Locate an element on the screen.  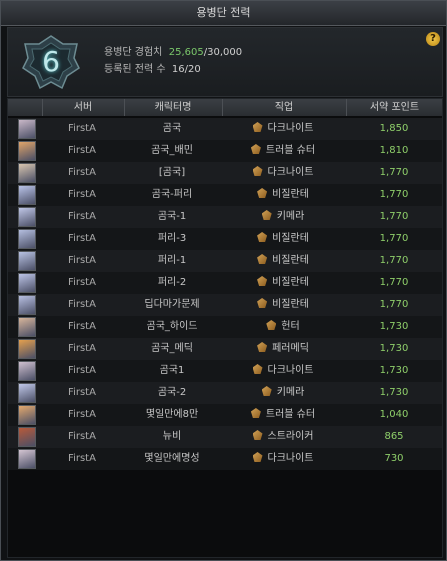
cell-job: 페러메딕 is located at coordinates (283, 349).